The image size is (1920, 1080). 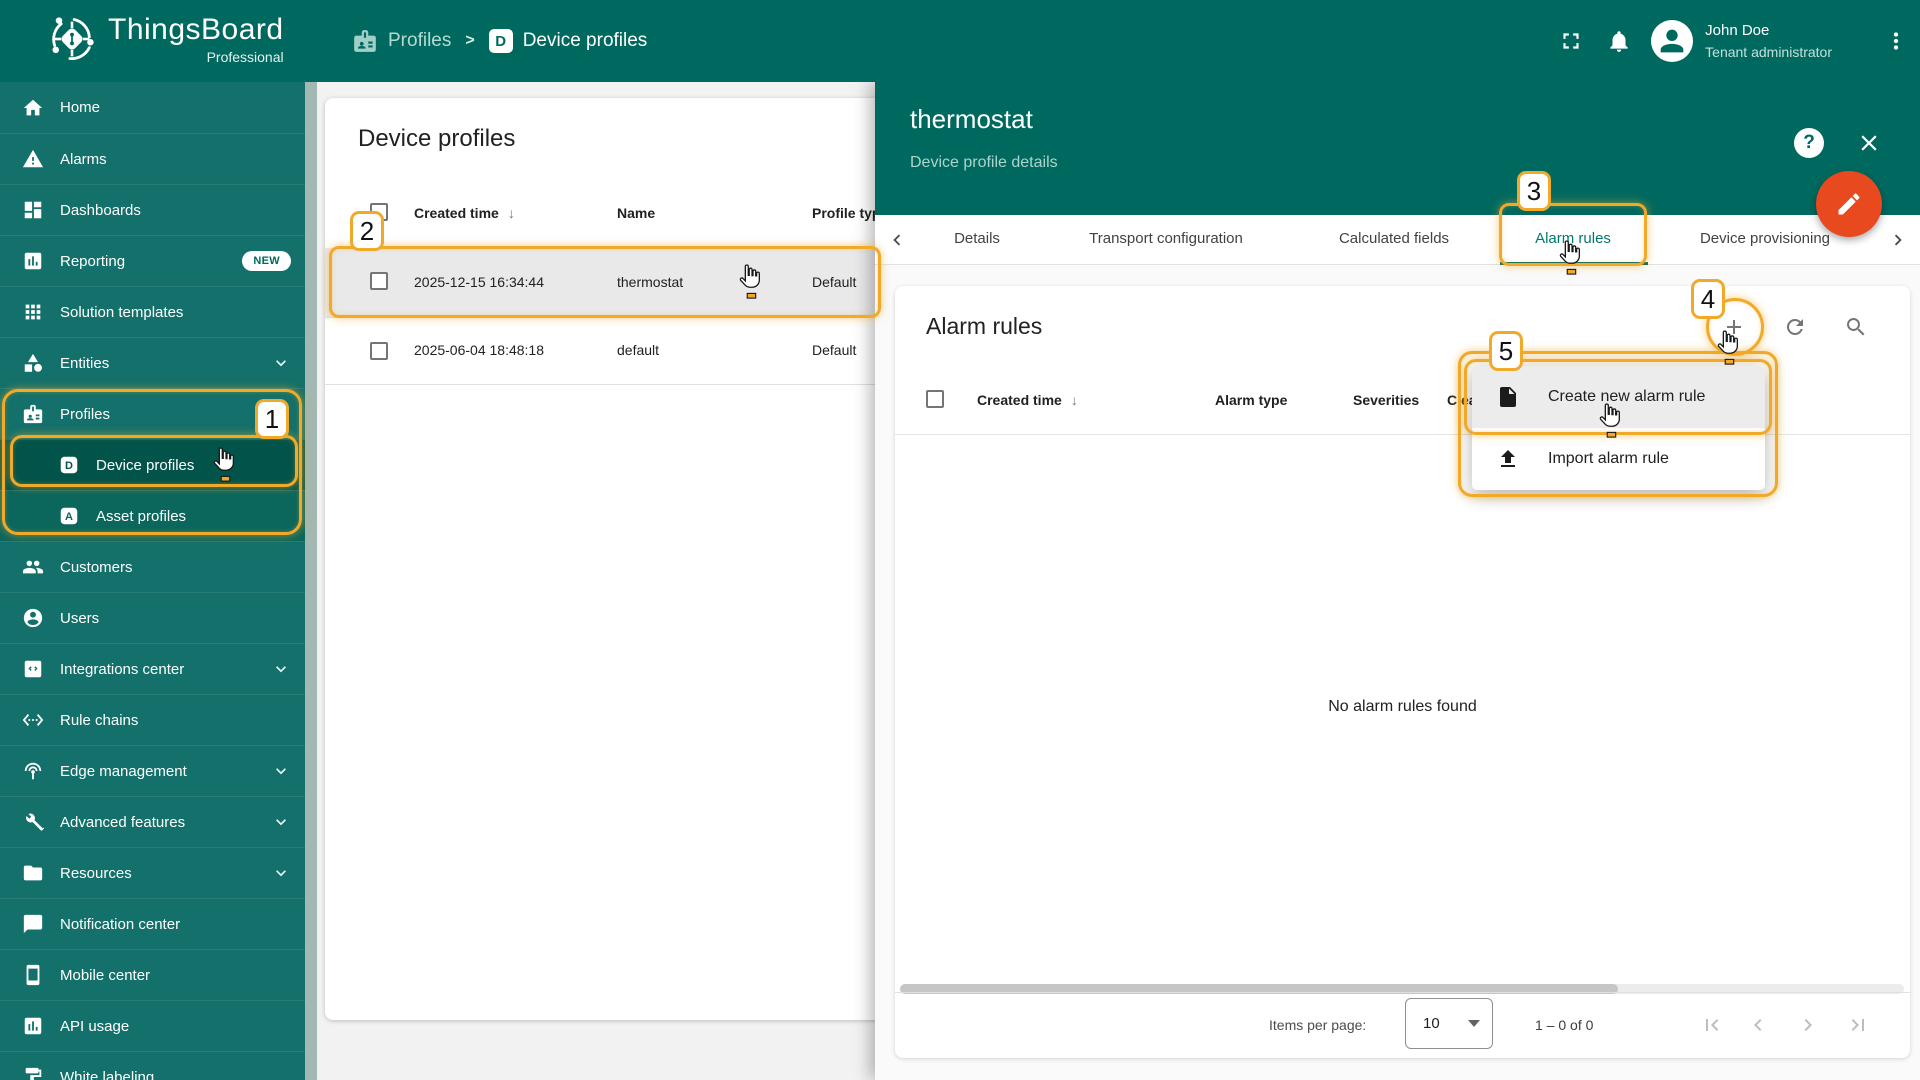 What do you see at coordinates (33, 975) in the screenshot?
I see `phone-icon` at bounding box center [33, 975].